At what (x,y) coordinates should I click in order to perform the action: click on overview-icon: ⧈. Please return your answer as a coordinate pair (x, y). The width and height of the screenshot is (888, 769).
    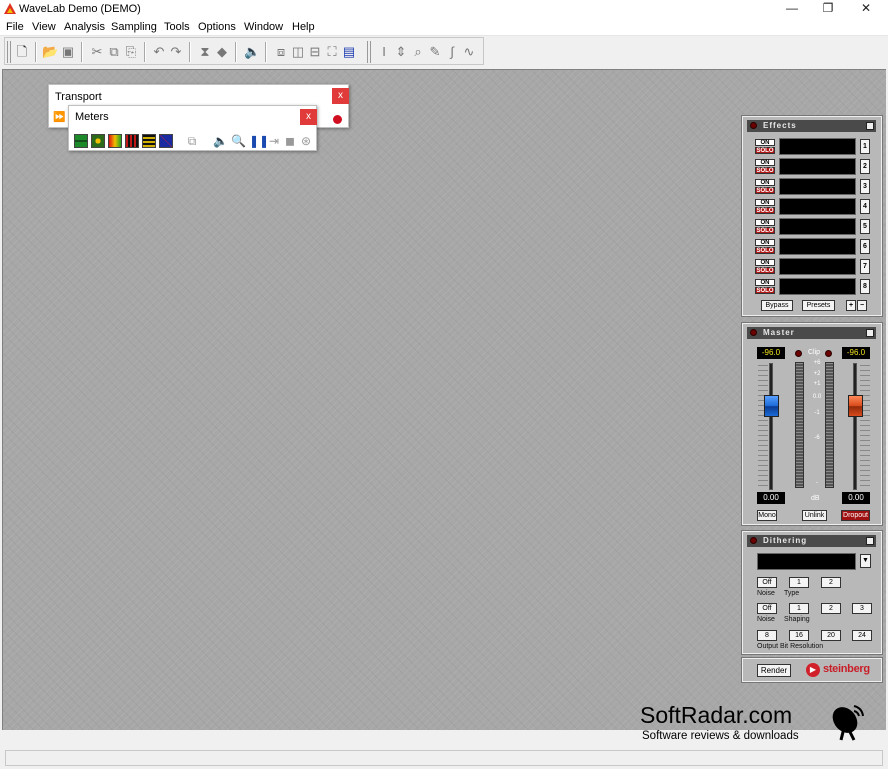
    Looking at the image, I should click on (281, 51).